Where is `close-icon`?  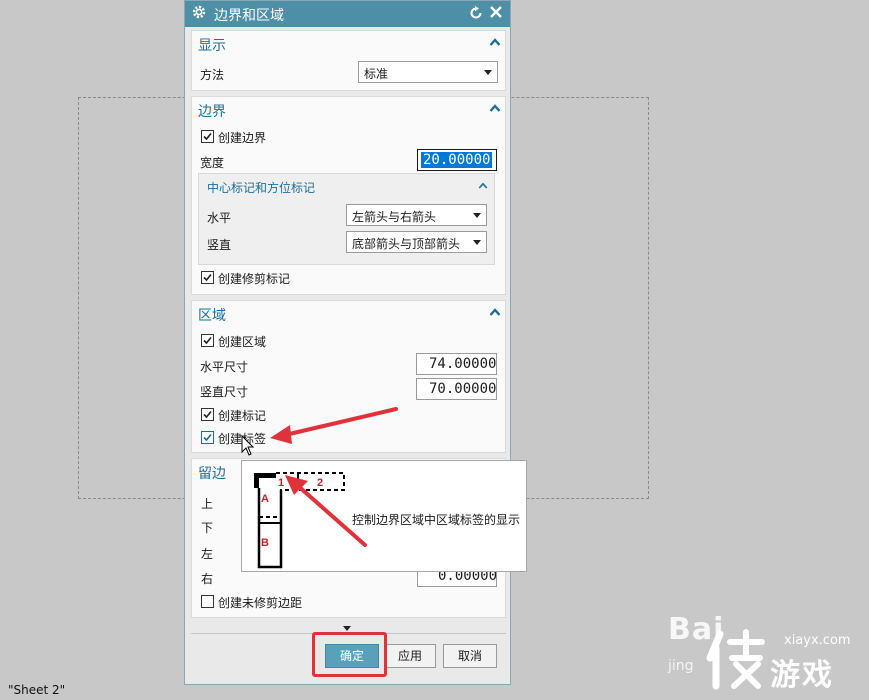
close-icon is located at coordinates (496, 12).